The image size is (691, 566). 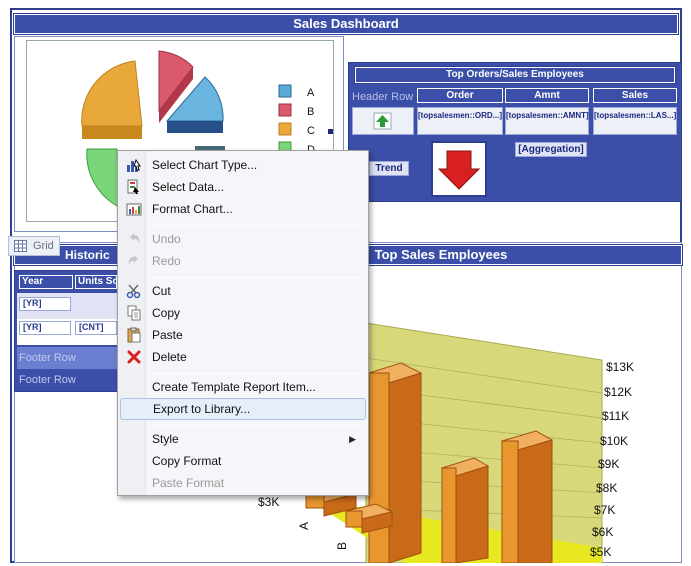 What do you see at coordinates (134, 209) in the screenshot?
I see `format-chart-icon` at bounding box center [134, 209].